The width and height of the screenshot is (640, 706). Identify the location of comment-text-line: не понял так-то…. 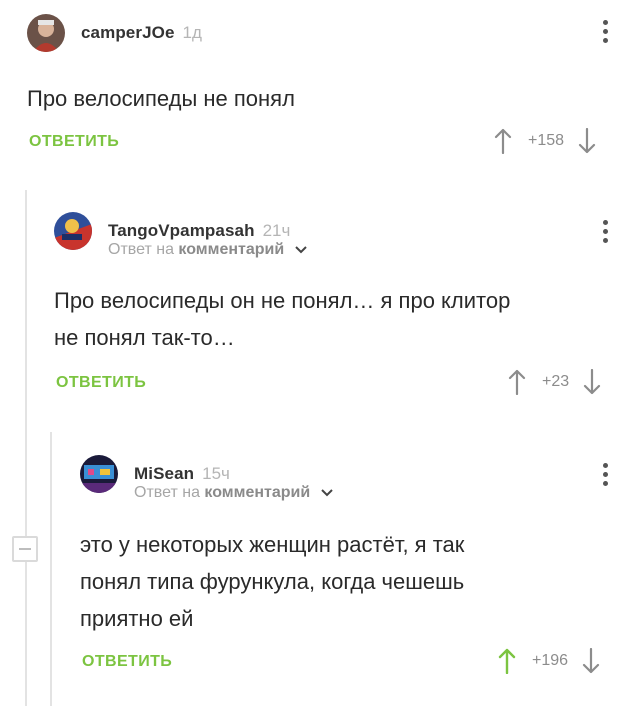
(144, 337).